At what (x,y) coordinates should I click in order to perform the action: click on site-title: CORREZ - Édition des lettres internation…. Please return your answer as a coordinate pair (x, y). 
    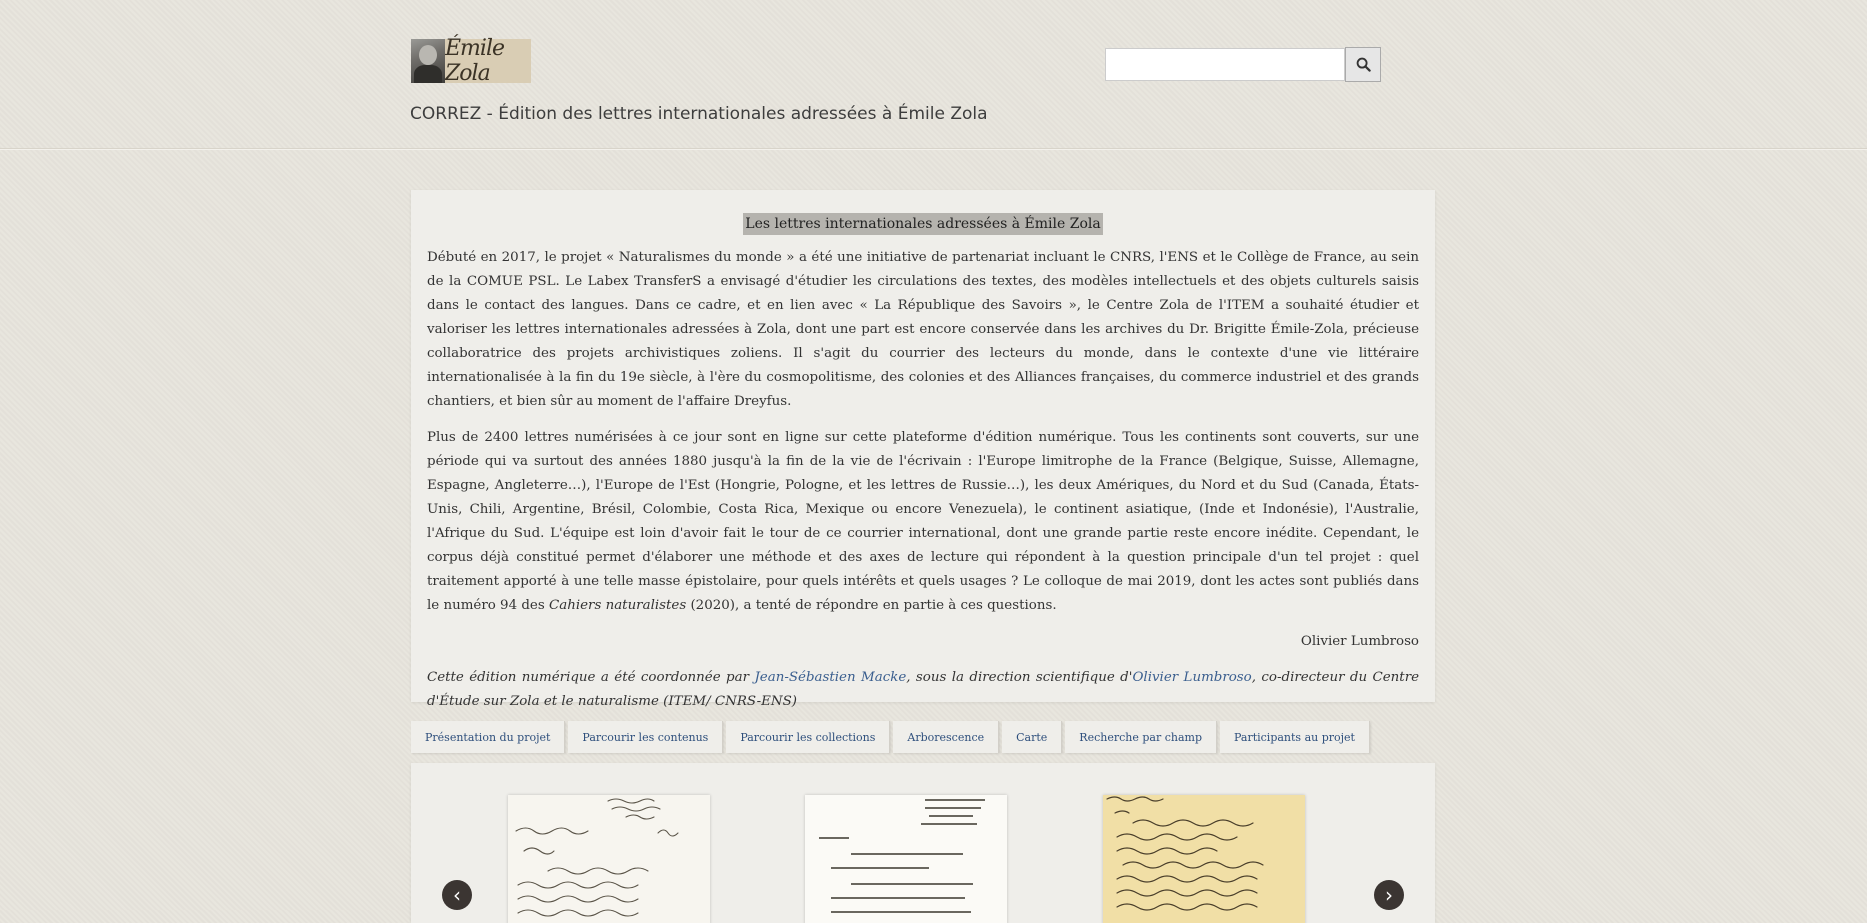
    Looking at the image, I should click on (699, 114).